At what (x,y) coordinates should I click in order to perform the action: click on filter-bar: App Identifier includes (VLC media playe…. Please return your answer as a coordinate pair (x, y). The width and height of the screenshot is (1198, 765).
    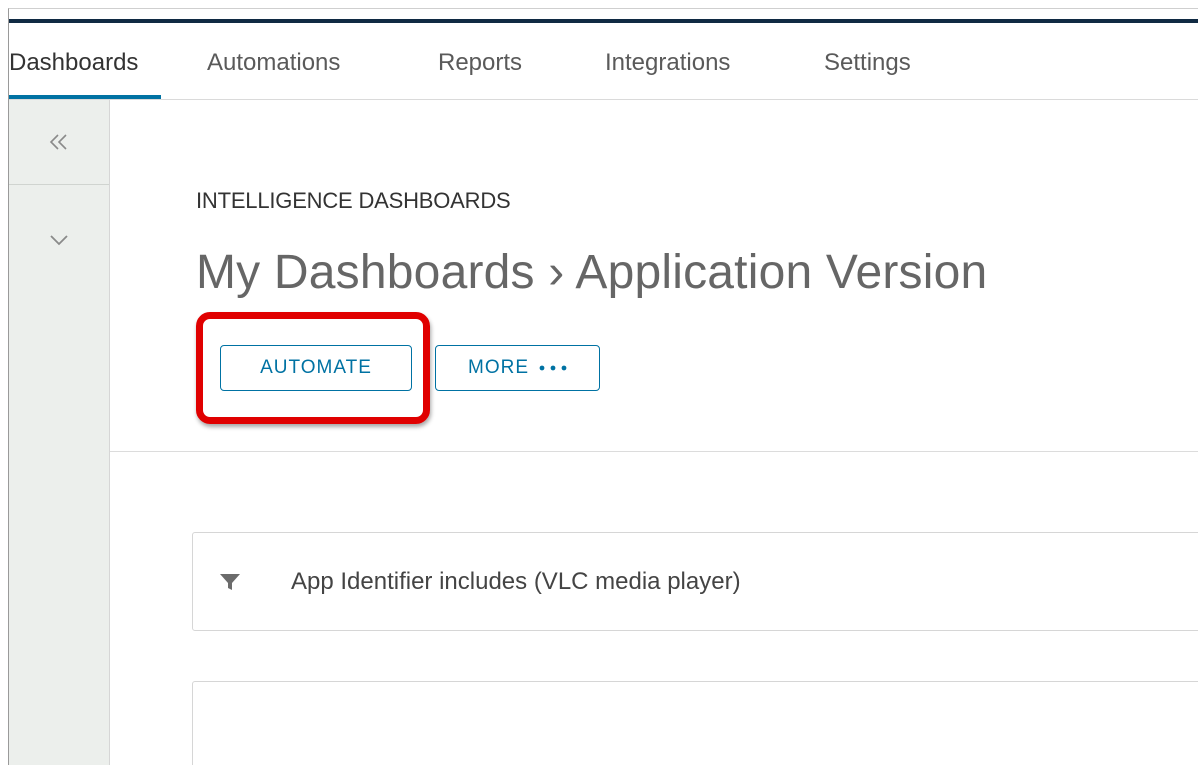
    Looking at the image, I should click on (695, 581).